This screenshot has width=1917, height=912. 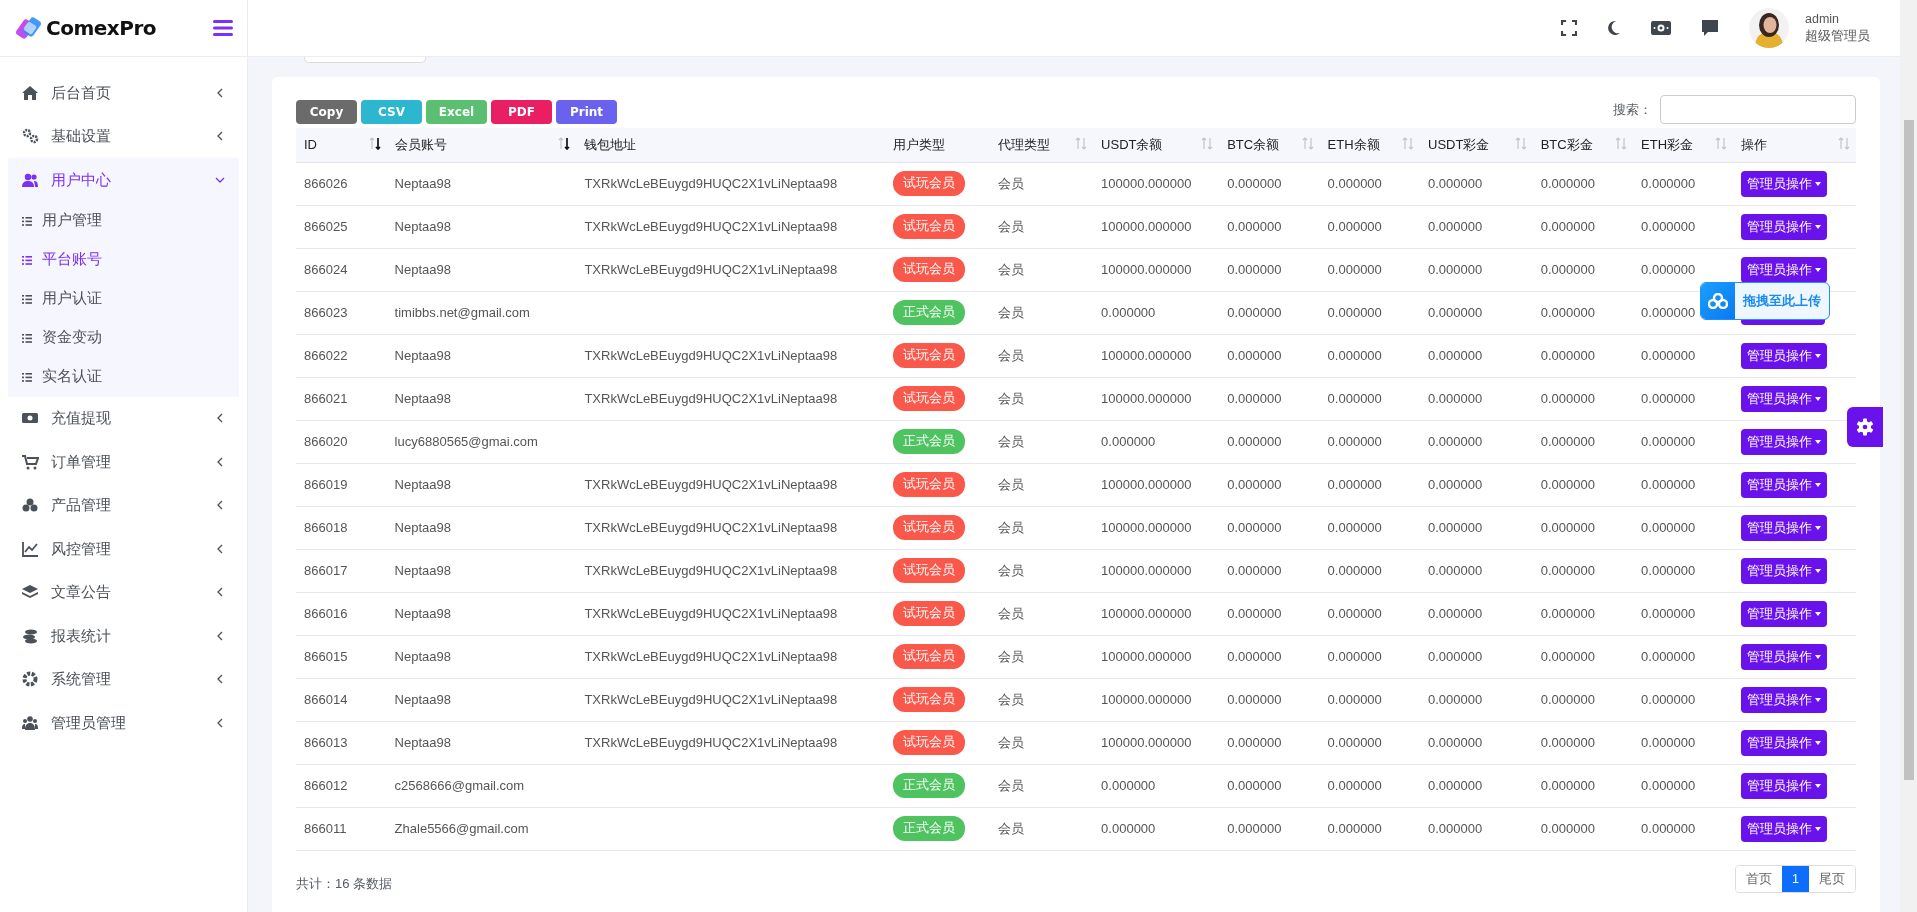 I want to click on column-header: BTC彩金, so click(x=1583, y=145).